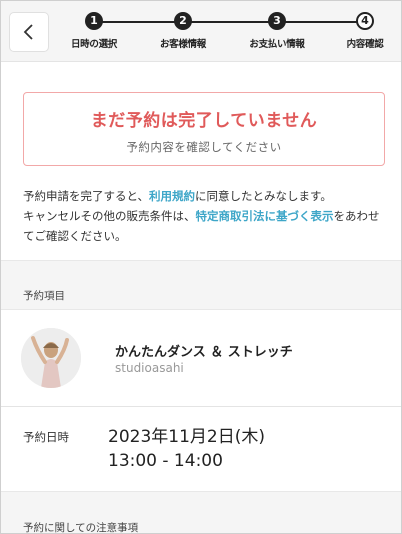  I want to click on step-3: 3 お支払い情報, so click(277, 31).